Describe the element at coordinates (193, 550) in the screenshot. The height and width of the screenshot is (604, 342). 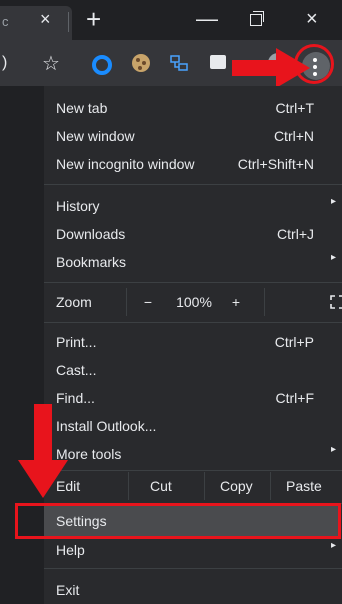
I see `menu-item-help: Help ▸` at that location.